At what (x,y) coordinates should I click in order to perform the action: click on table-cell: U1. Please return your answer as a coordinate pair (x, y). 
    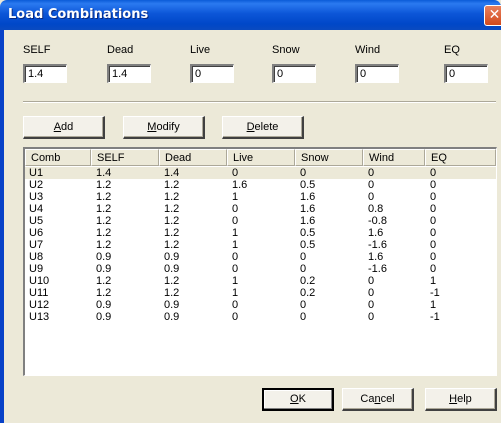
    Looking at the image, I should click on (36, 173).